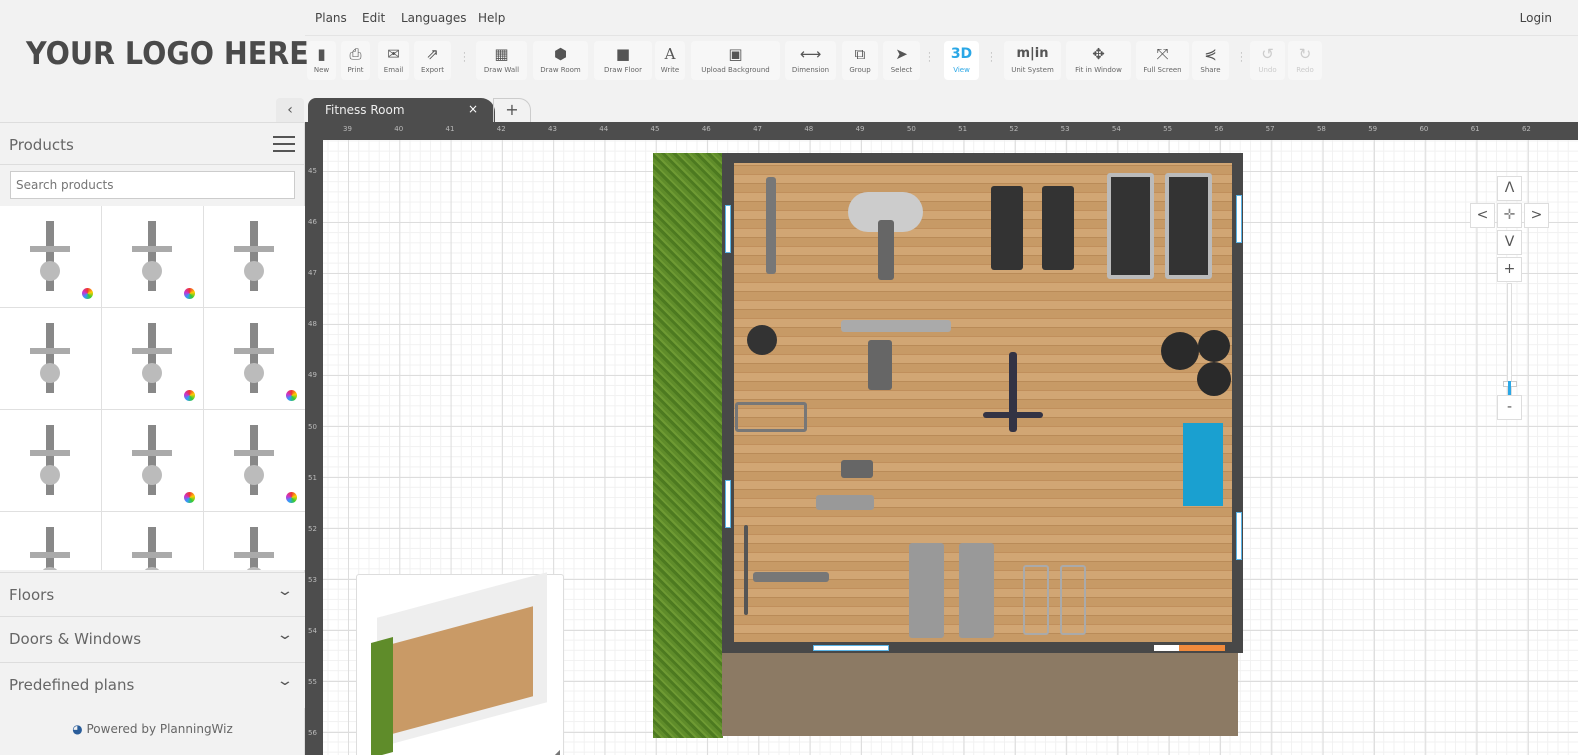  I want to click on menu-help: Help, so click(491, 18).